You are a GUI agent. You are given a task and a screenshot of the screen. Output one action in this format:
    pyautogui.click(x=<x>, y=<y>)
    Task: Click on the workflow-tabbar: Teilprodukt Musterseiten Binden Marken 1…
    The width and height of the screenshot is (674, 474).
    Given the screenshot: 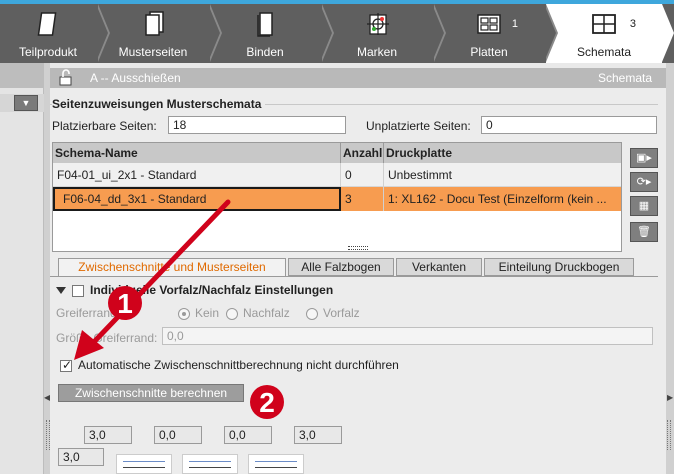 What is the action you would take?
    pyautogui.click(x=337, y=31)
    